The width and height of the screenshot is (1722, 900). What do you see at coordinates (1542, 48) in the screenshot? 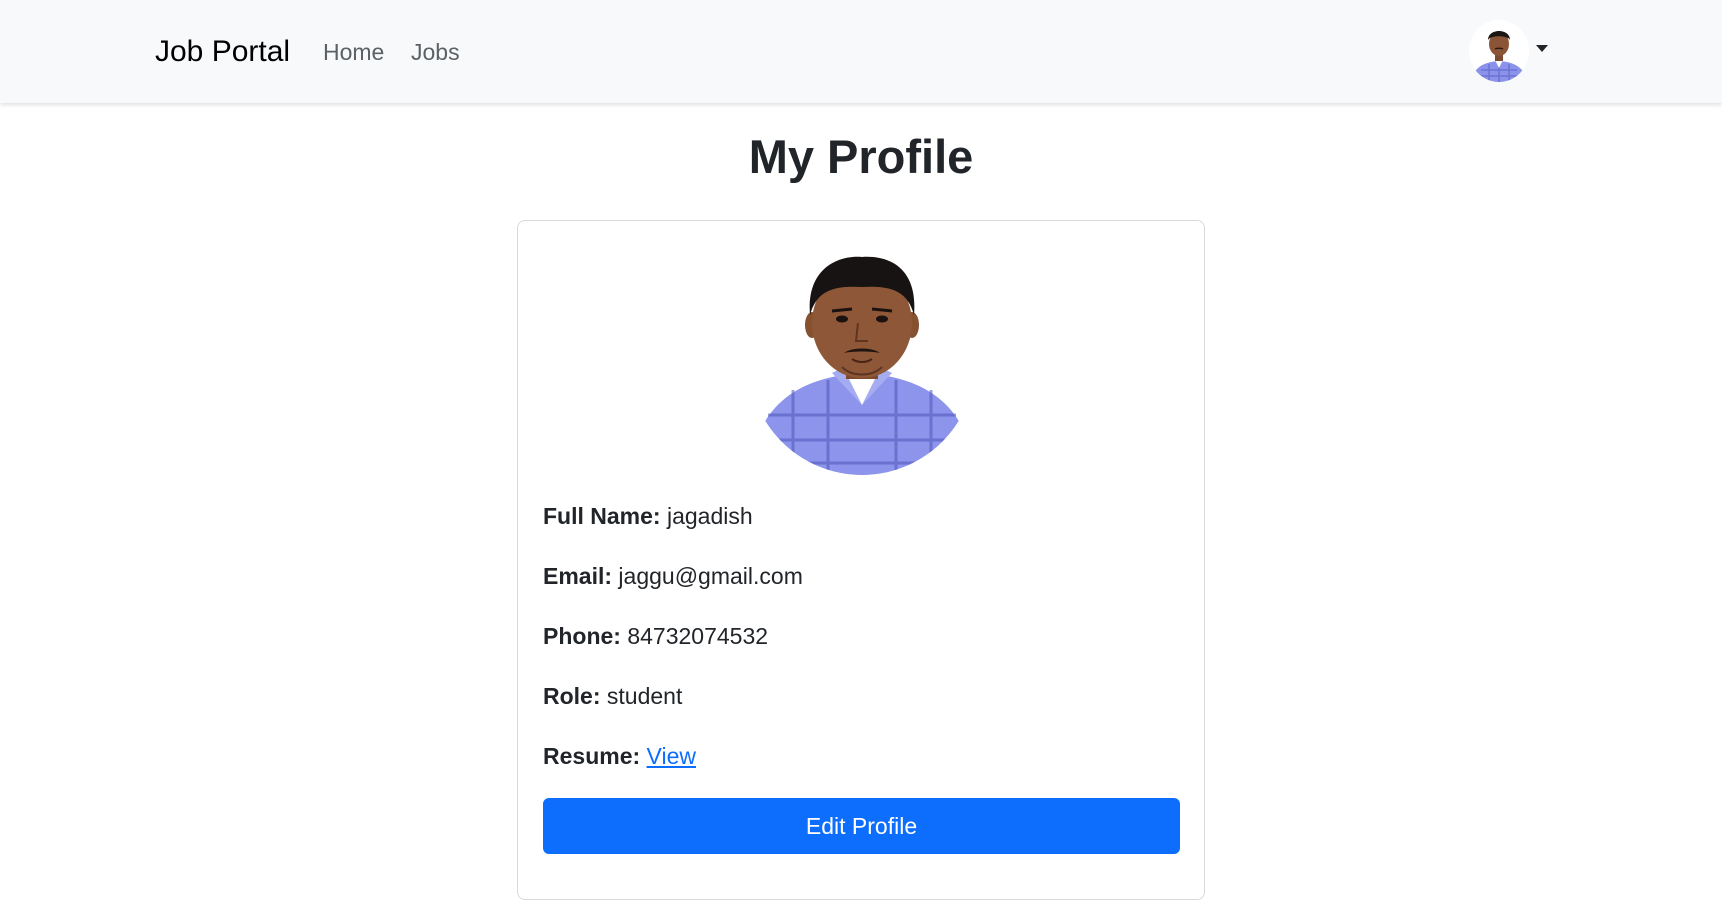
I see `caret-down-icon` at bounding box center [1542, 48].